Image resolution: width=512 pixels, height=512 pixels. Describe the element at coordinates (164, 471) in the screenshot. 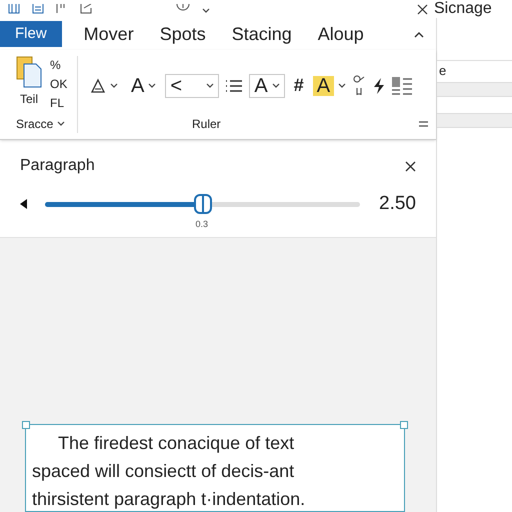

I see `paragraph-line: spaced will consiectt of decis-ant` at that location.